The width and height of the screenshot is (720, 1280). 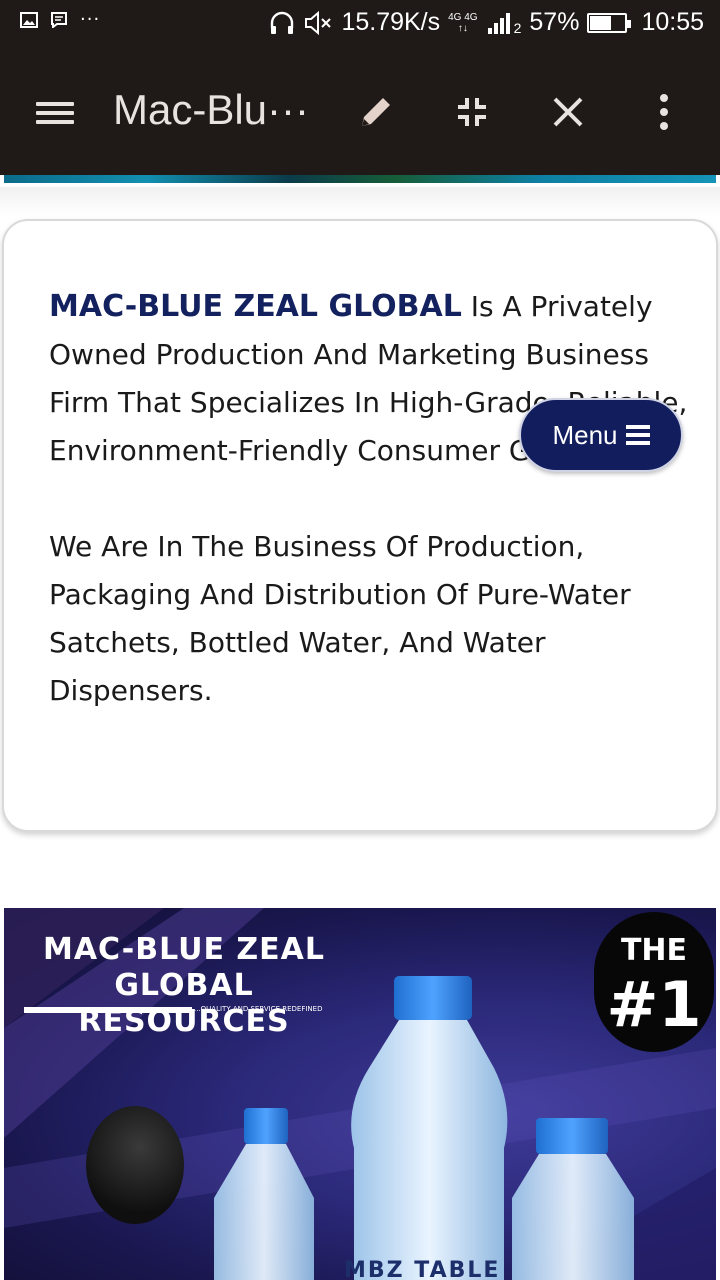 I want to click on pencil-icon, so click(x=376, y=112).